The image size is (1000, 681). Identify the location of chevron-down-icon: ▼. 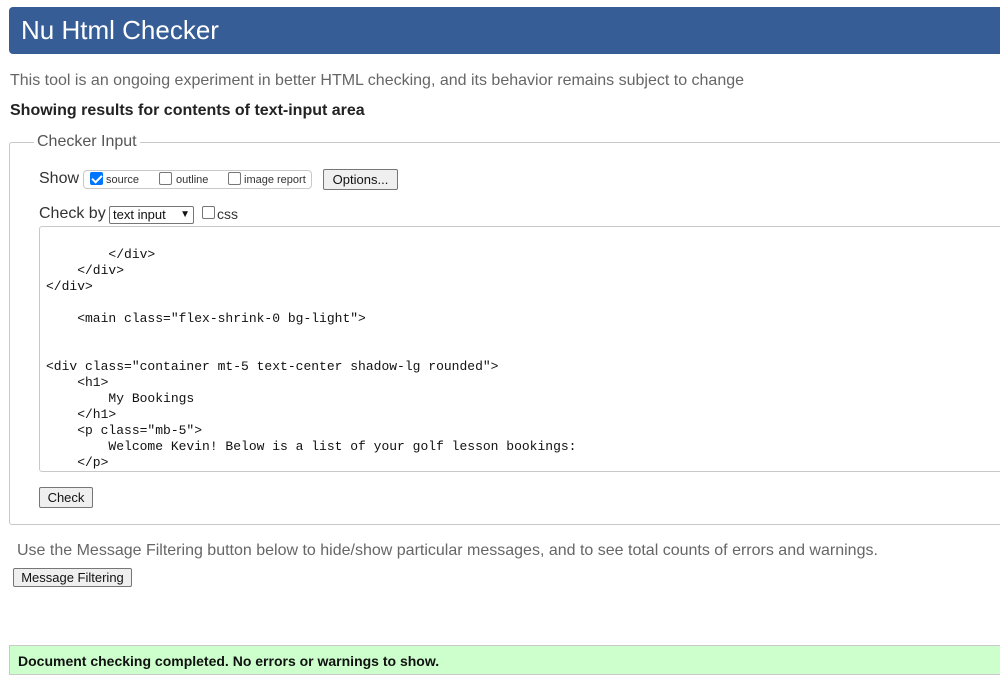
(185, 214).